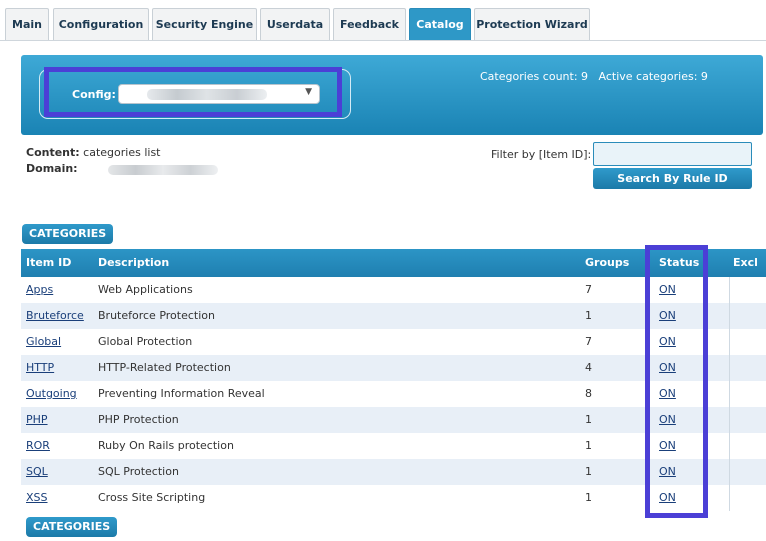 This screenshot has height=541, width=766. Describe the element at coordinates (145, 289) in the screenshot. I see `description-cell: Web Applications` at that location.